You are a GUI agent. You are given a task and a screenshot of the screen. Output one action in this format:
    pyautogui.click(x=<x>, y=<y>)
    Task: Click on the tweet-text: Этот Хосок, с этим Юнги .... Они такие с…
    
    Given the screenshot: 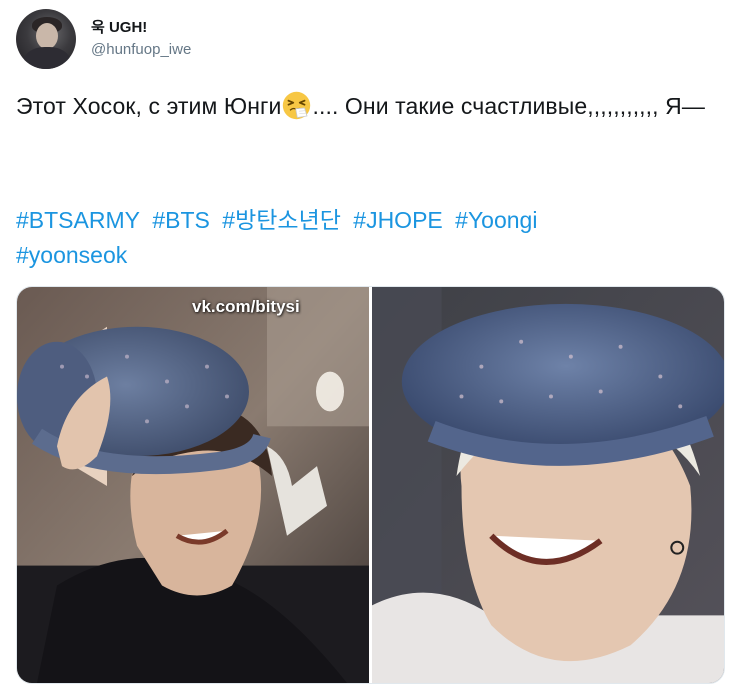 What is the action you would take?
    pyautogui.click(x=371, y=106)
    